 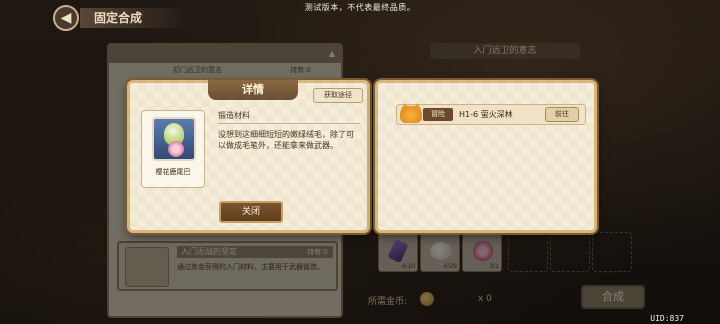 What do you see at coordinates (486, 156) in the screenshot?
I see `acquire-source-popup: 冒险 H1-6 萤火深林 前往` at bounding box center [486, 156].